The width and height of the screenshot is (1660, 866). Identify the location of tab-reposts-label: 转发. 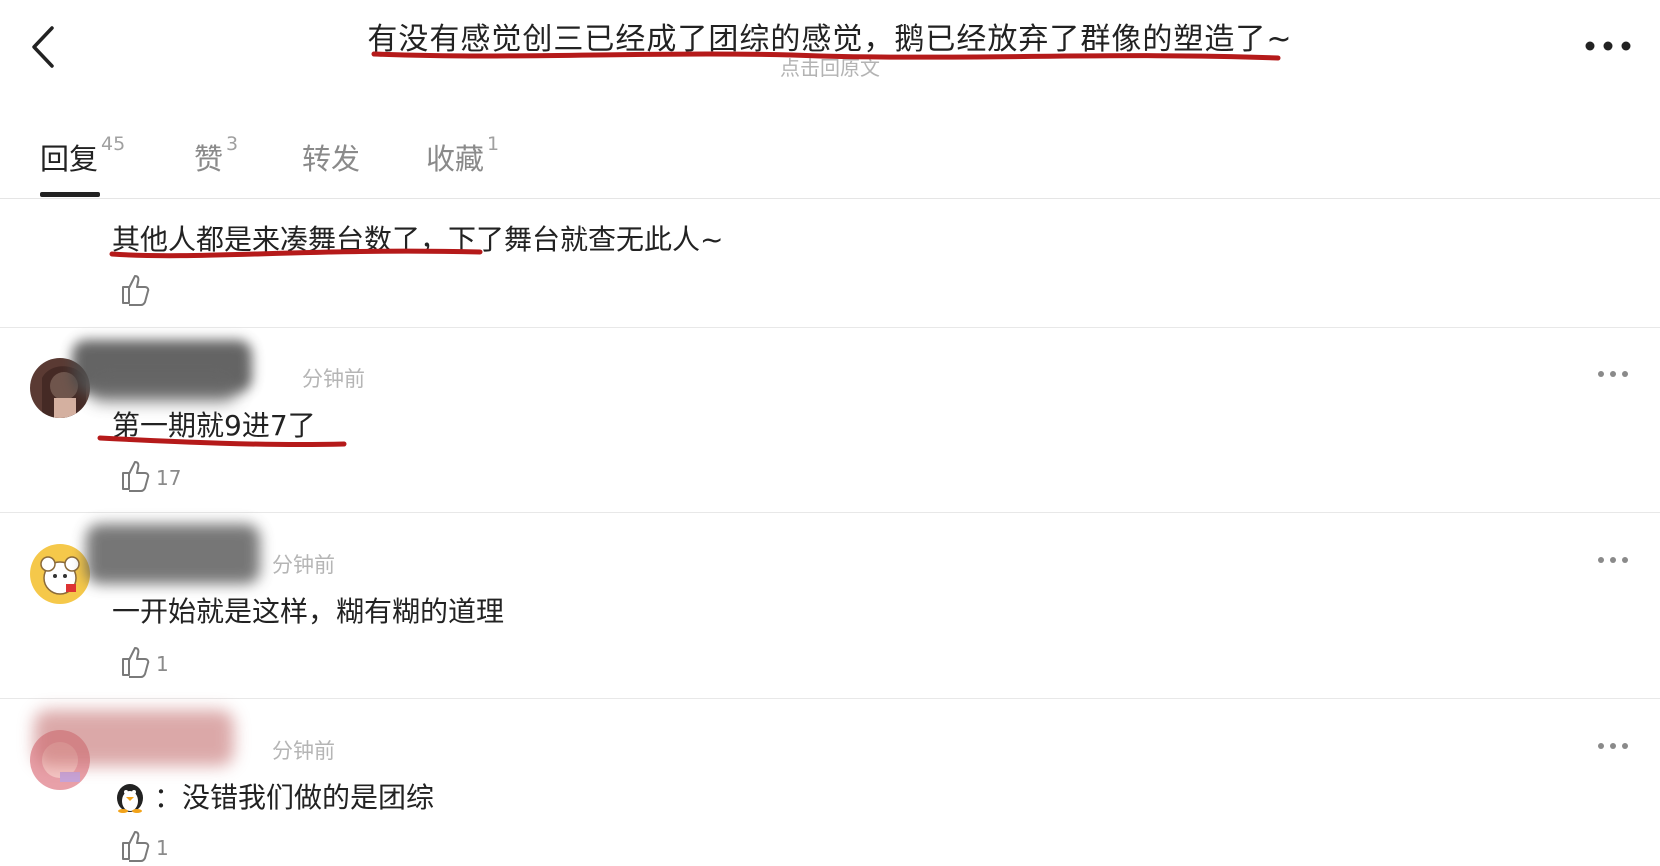
(331, 159).